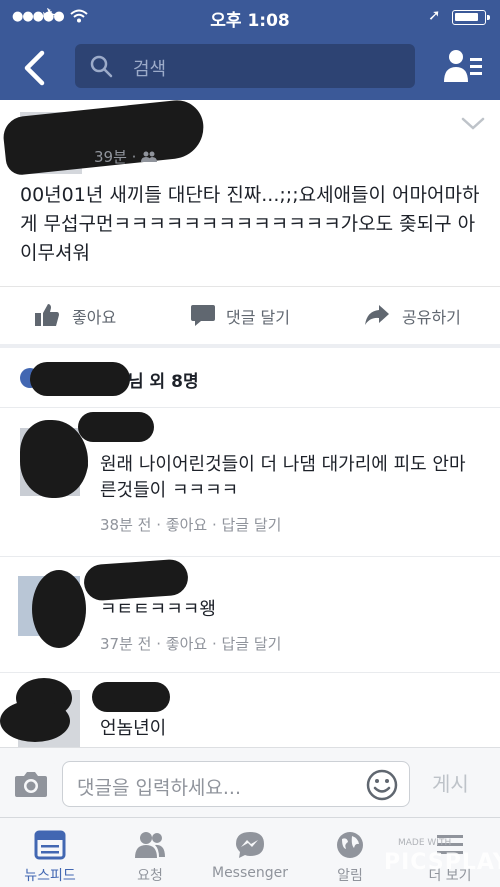 This screenshot has height=887, width=500. I want to click on friends-icon, so click(149, 156).